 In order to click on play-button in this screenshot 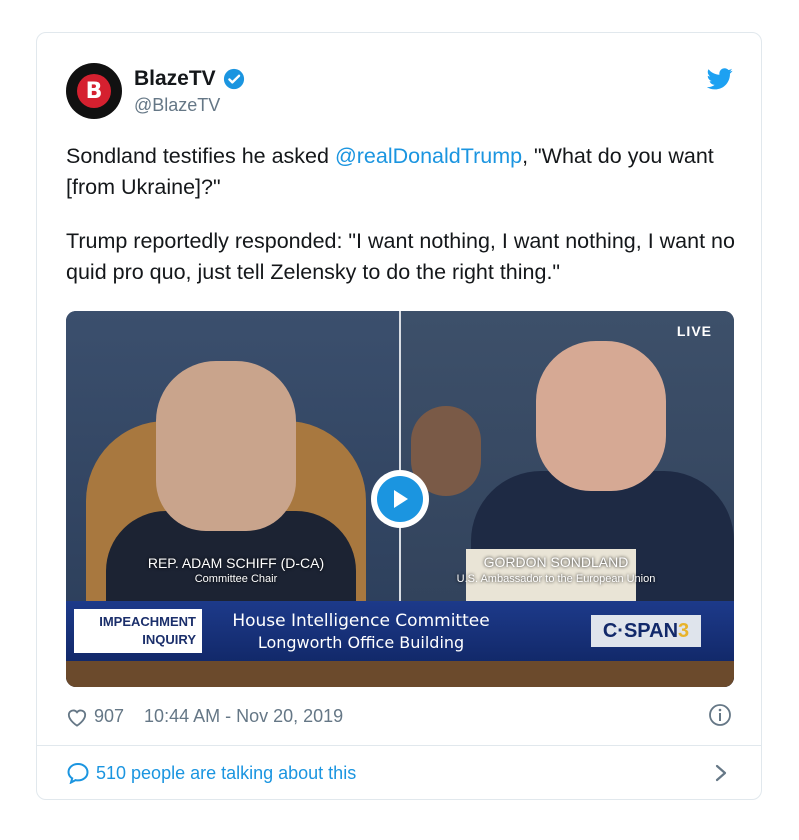, I will do `click(400, 499)`.